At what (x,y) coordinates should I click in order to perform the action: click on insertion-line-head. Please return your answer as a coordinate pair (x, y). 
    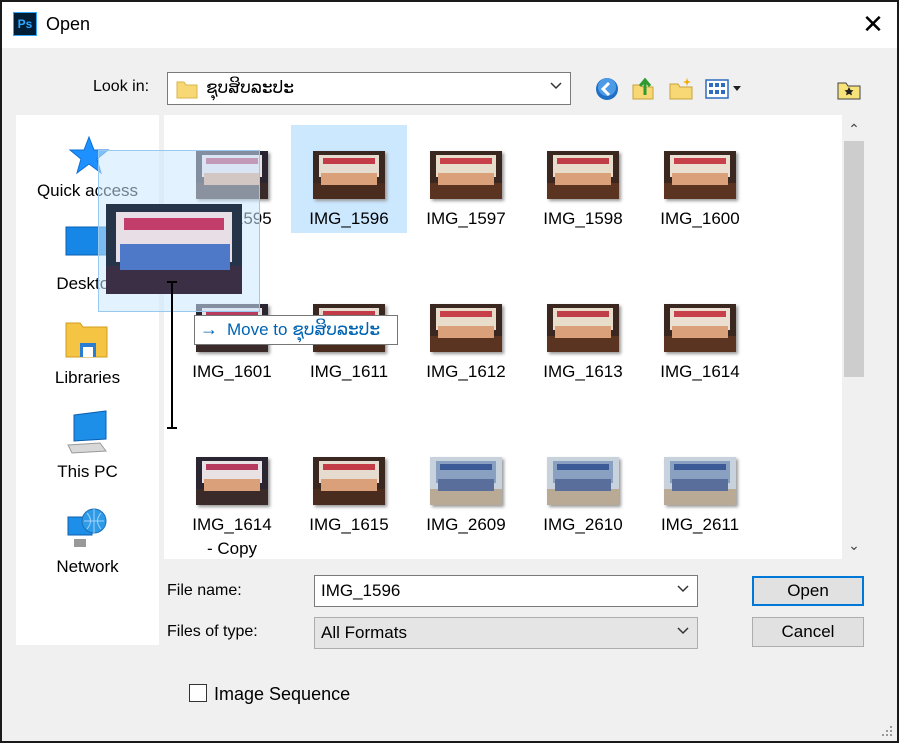
    Looking at the image, I should click on (172, 282).